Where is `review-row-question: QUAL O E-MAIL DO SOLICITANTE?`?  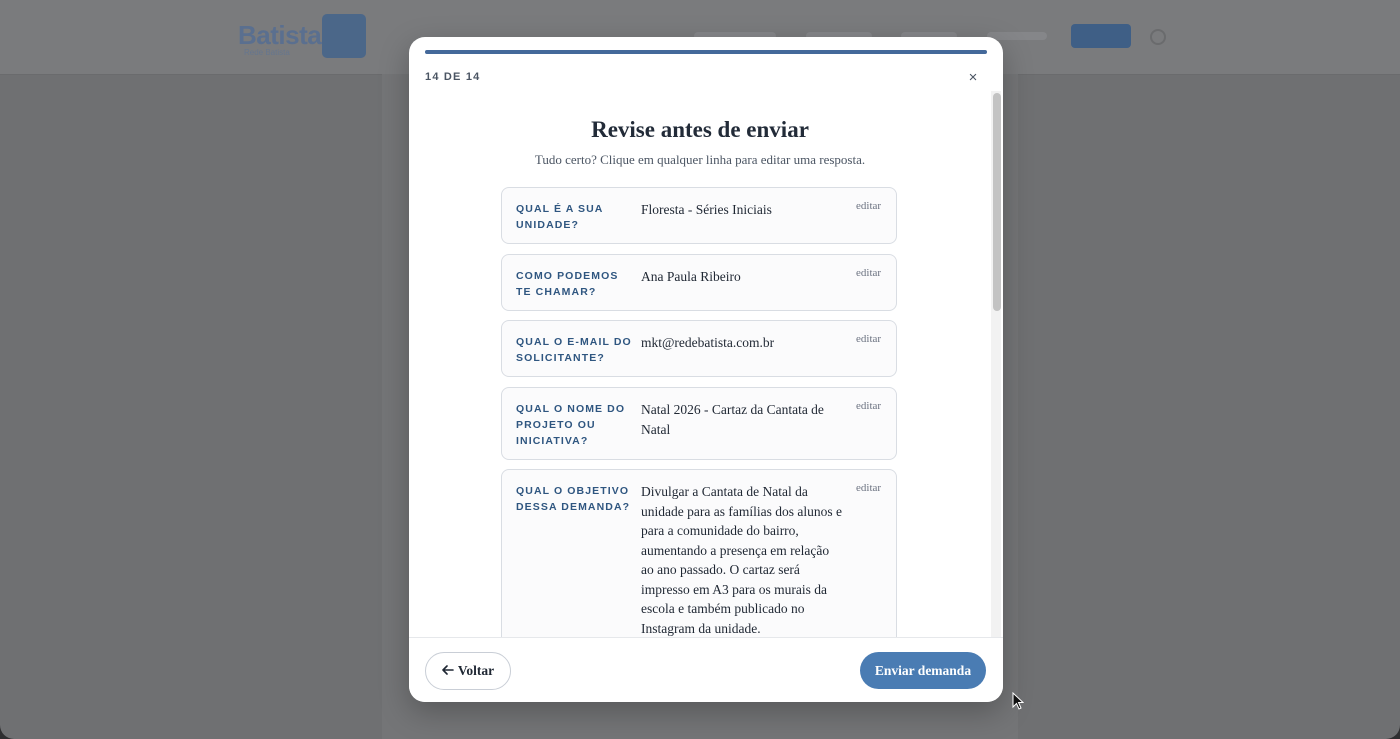 review-row-question: QUAL O E-MAIL DO SOLICITANTE? is located at coordinates (574, 350).